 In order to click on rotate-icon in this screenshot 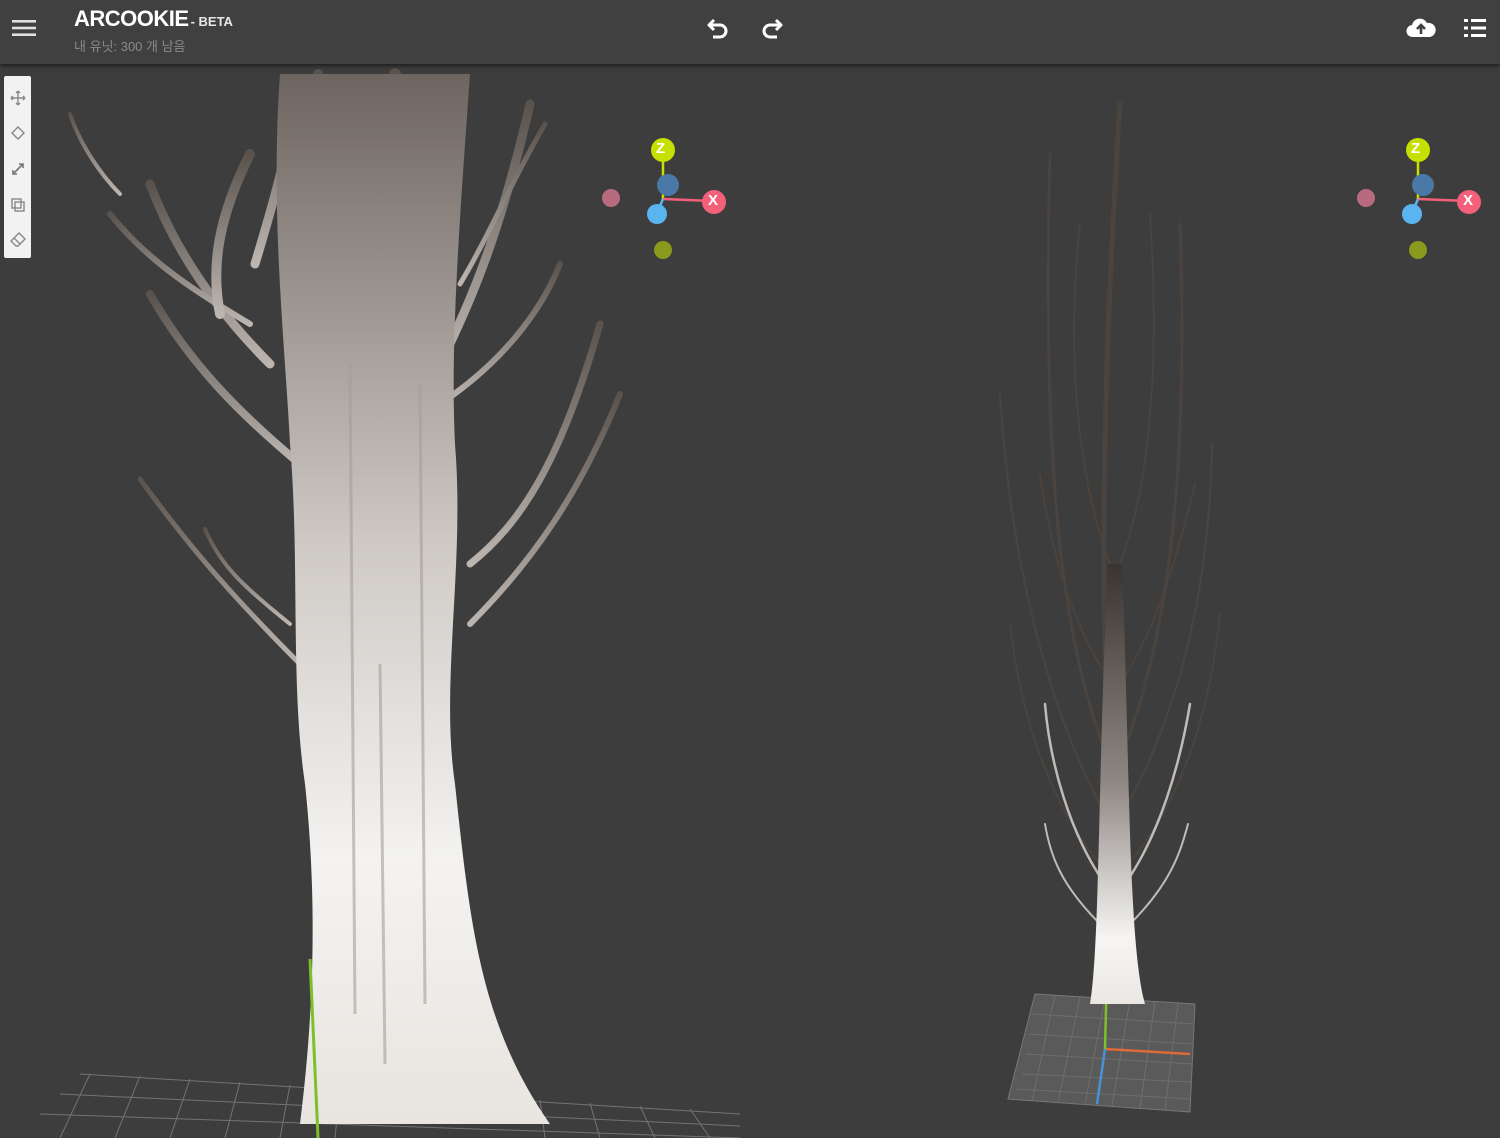, I will do `click(18, 134)`.